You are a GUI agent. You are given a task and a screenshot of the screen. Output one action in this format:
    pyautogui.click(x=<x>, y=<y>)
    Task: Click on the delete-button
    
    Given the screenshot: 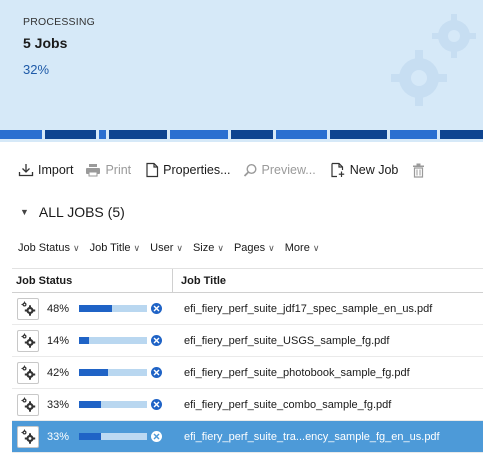 What is the action you would take?
    pyautogui.click(x=420, y=170)
    